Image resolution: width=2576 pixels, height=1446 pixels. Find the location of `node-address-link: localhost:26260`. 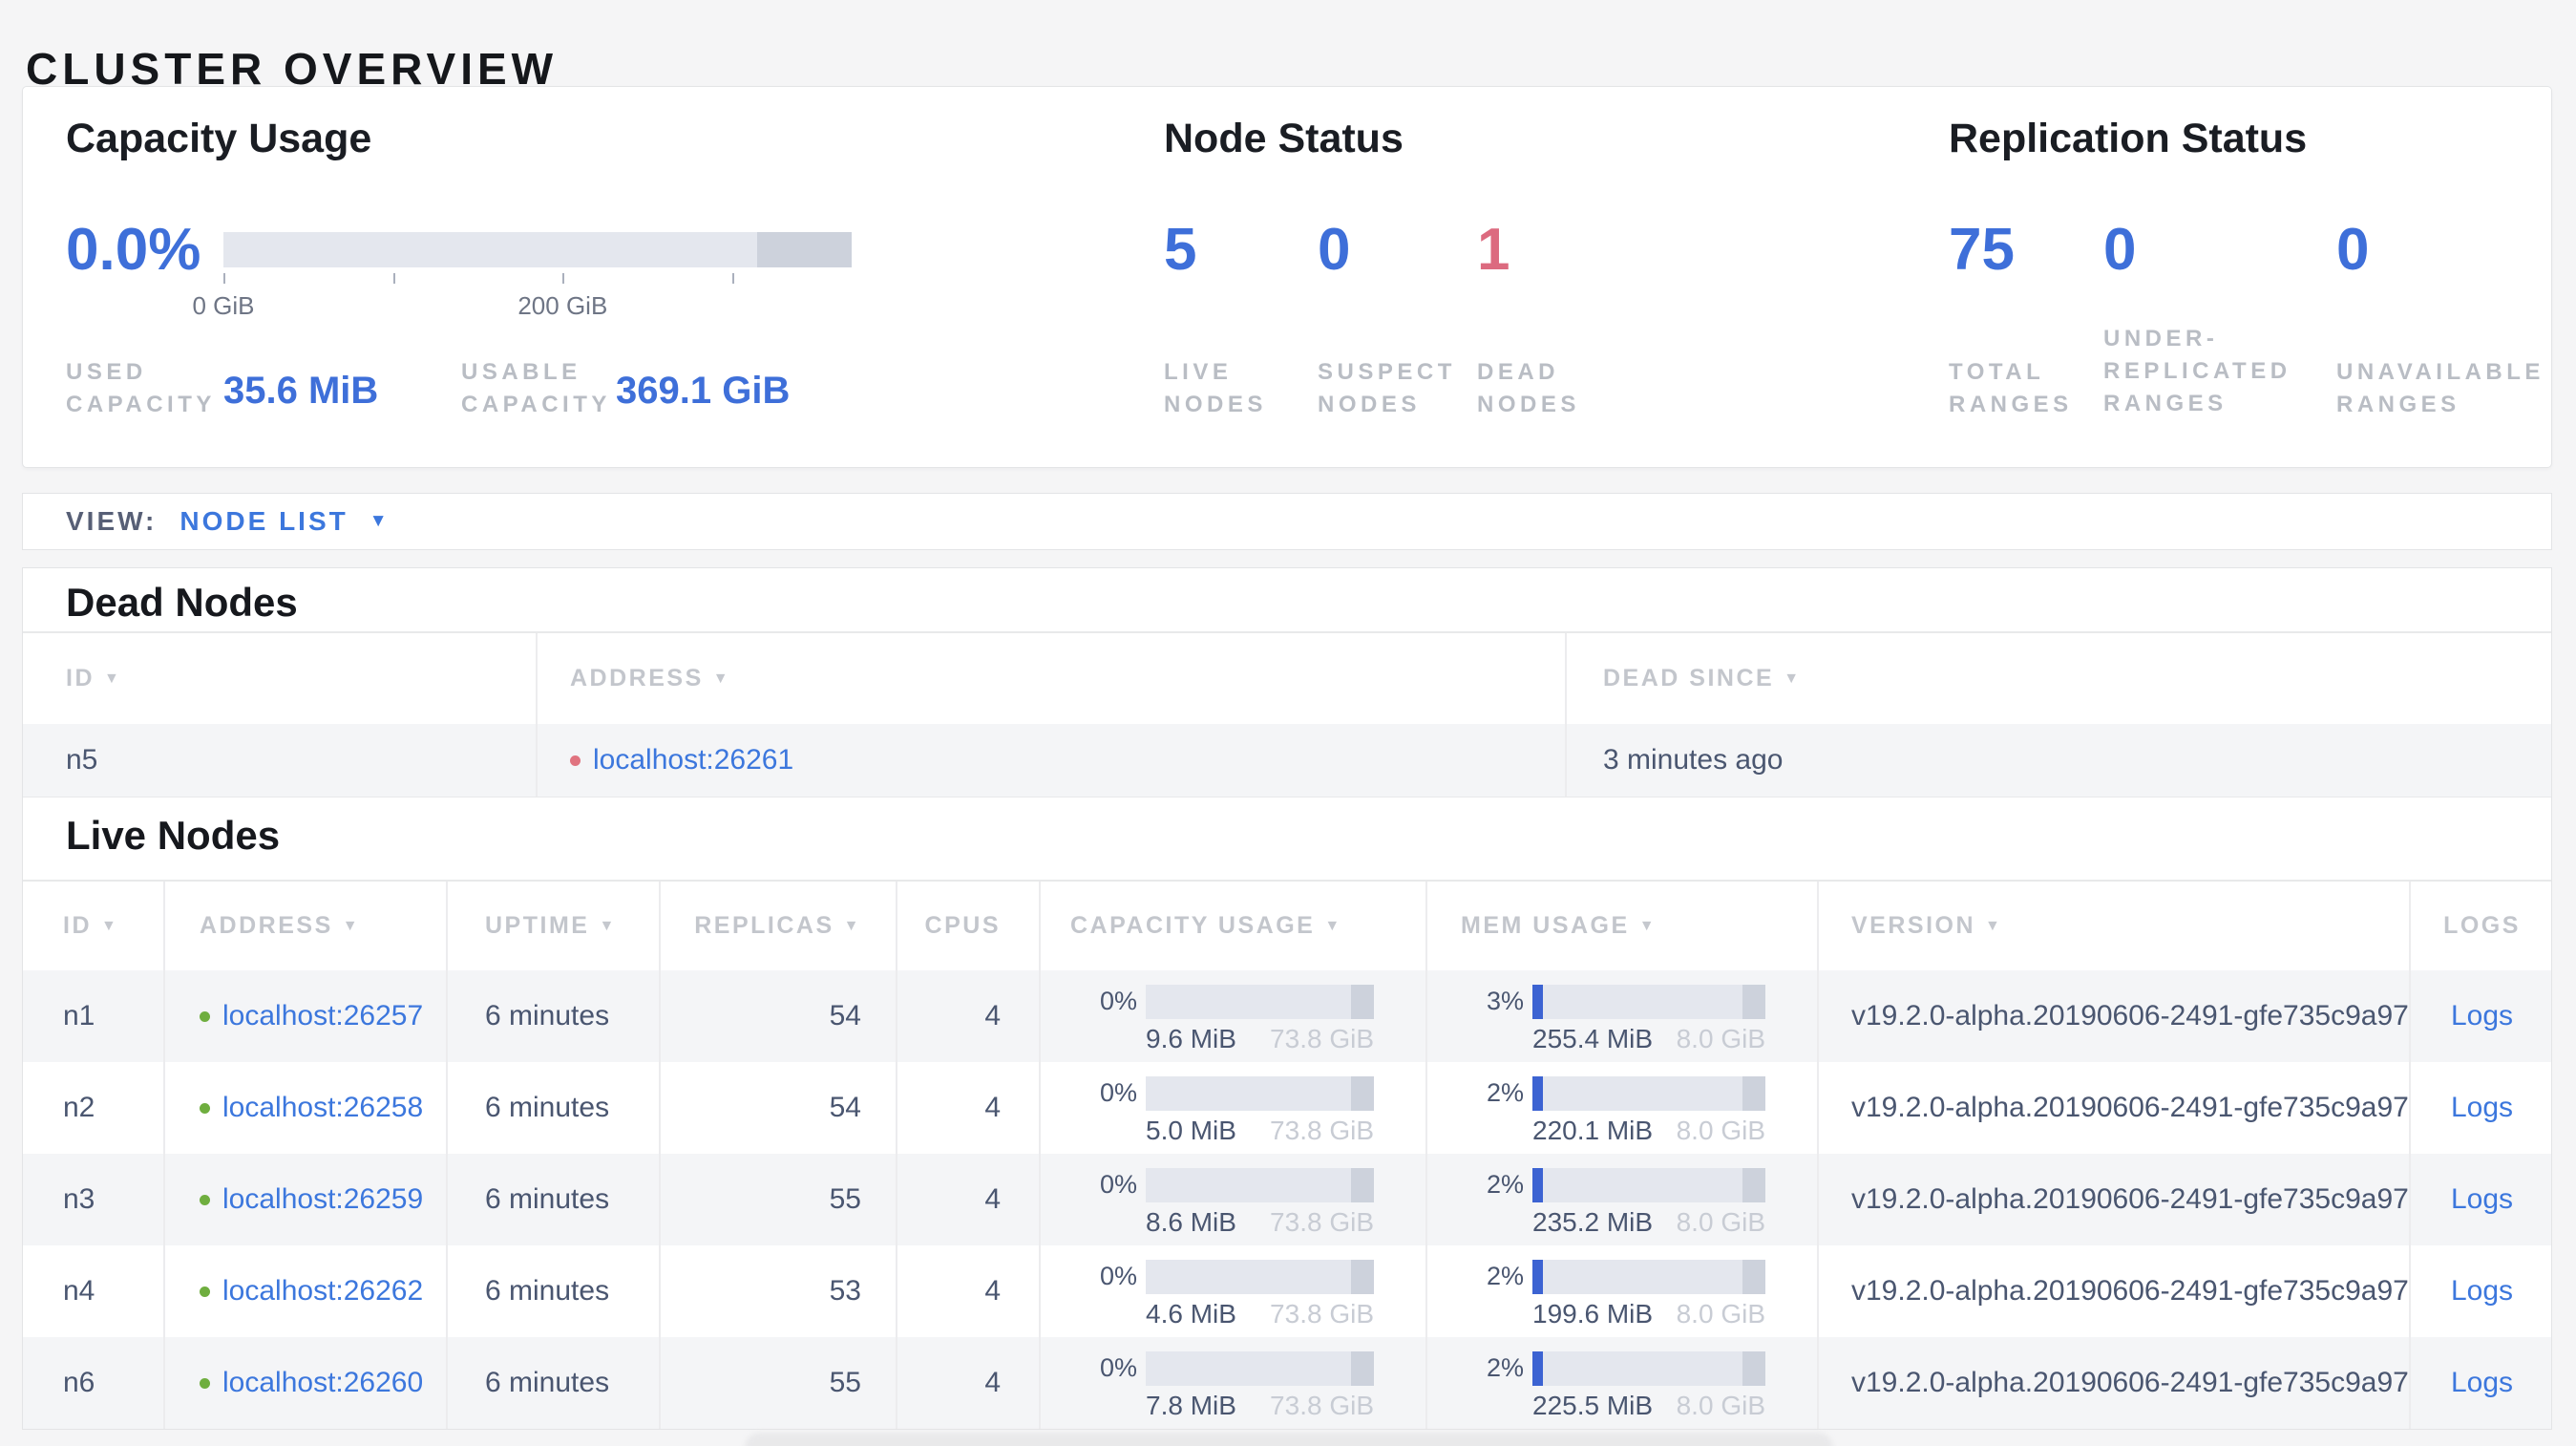

node-address-link: localhost:26260 is located at coordinates (322, 1383).